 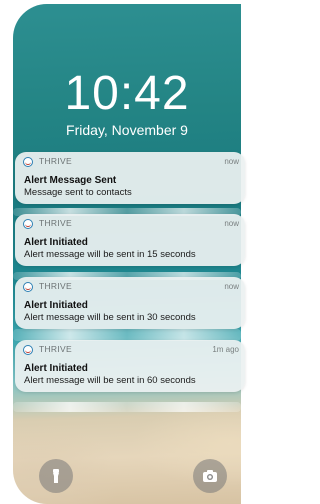 I want to click on notification-title: Alert Message Sent, so click(x=70, y=180).